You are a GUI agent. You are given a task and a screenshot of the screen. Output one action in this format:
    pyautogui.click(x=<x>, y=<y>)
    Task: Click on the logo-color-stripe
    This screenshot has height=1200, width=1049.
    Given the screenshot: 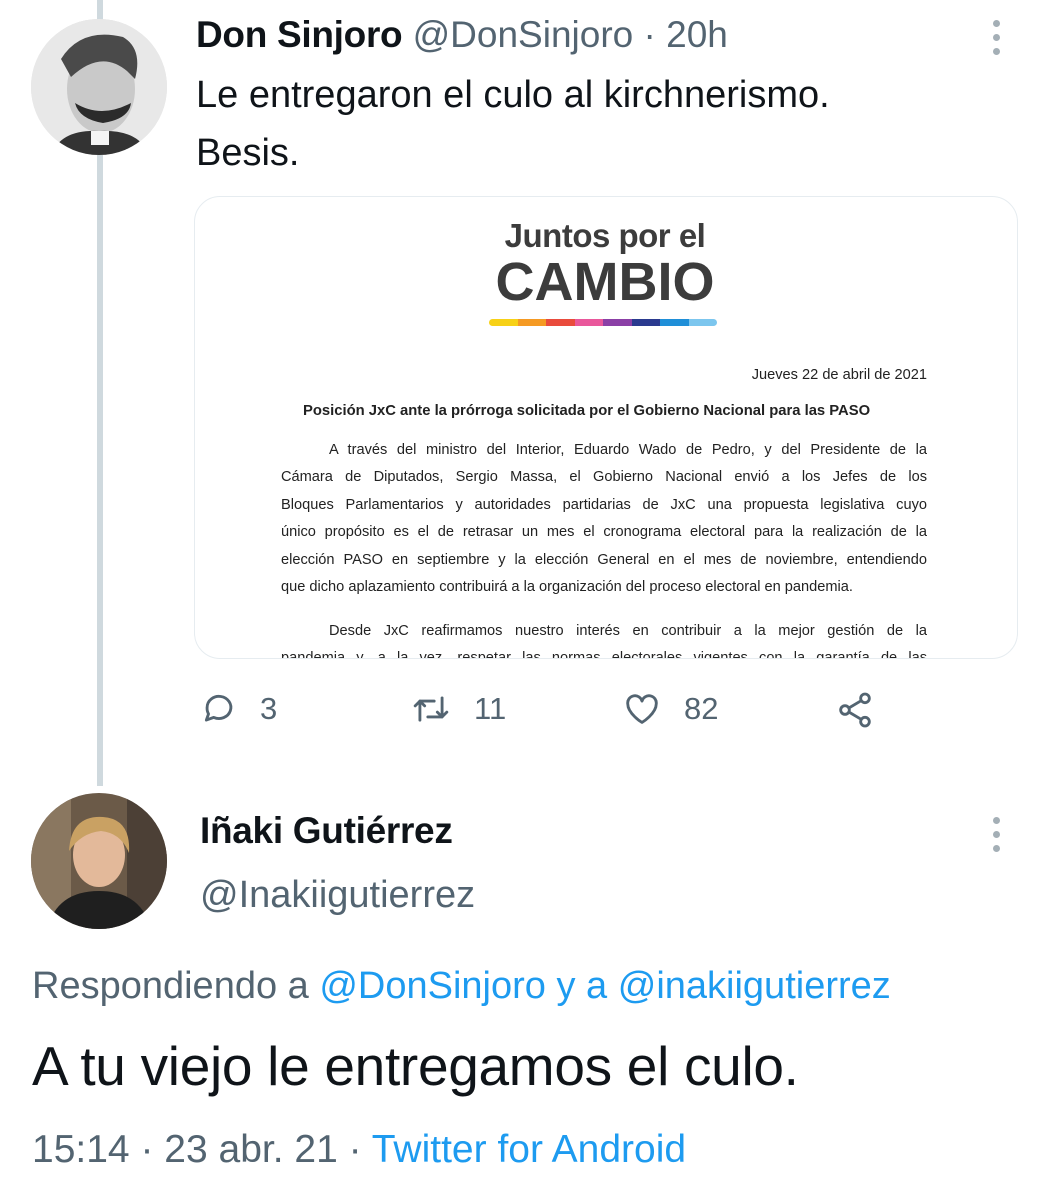 What is the action you would take?
    pyautogui.click(x=603, y=322)
    